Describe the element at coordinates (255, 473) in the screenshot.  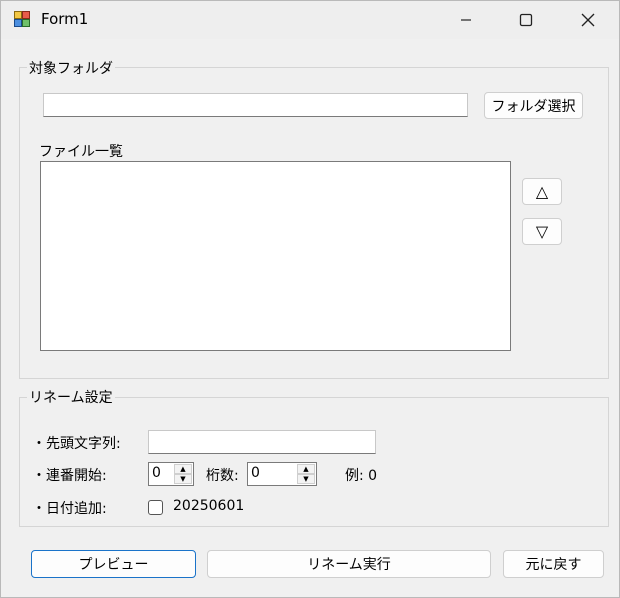
I see `digits-value: 0` at that location.